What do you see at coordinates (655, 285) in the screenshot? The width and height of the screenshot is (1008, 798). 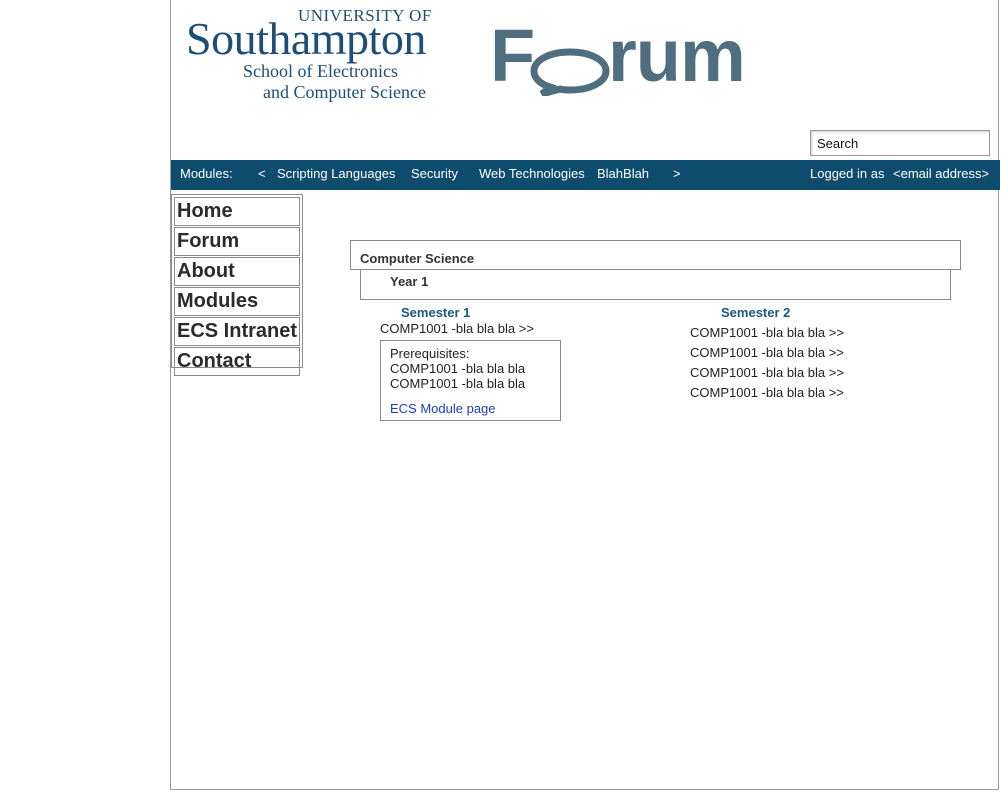 I see `year-header: Year 1` at bounding box center [655, 285].